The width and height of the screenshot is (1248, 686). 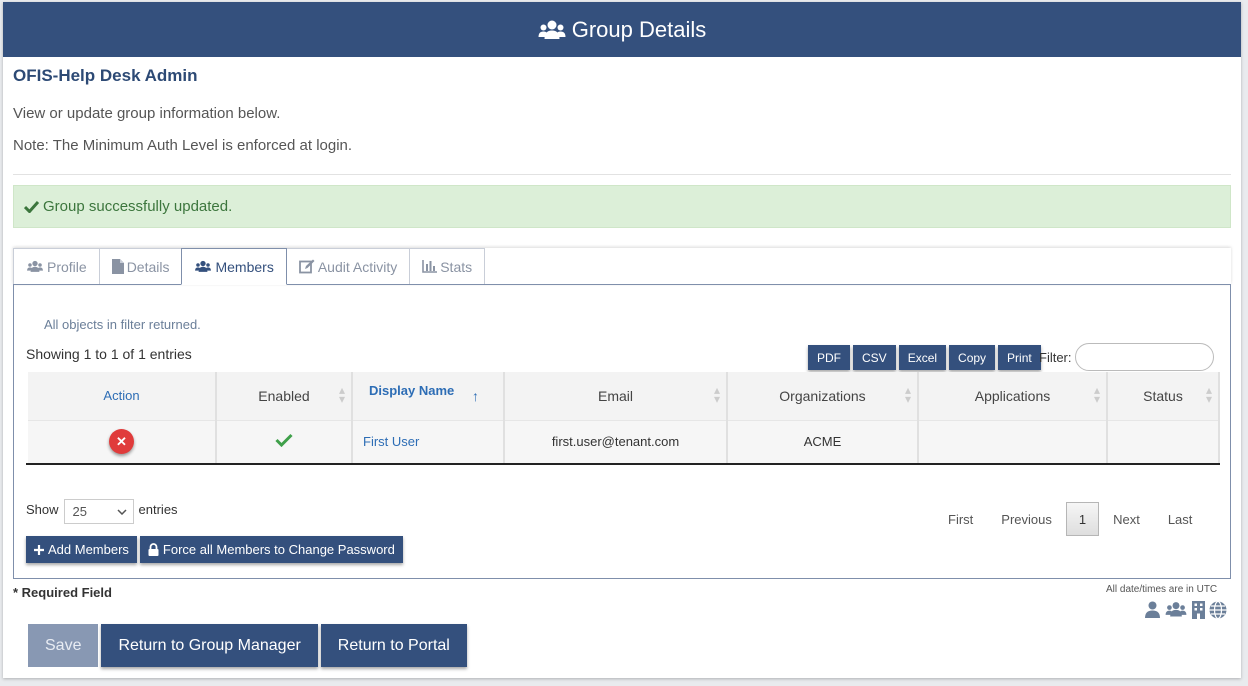 What do you see at coordinates (153, 549) in the screenshot?
I see `lock-icon` at bounding box center [153, 549].